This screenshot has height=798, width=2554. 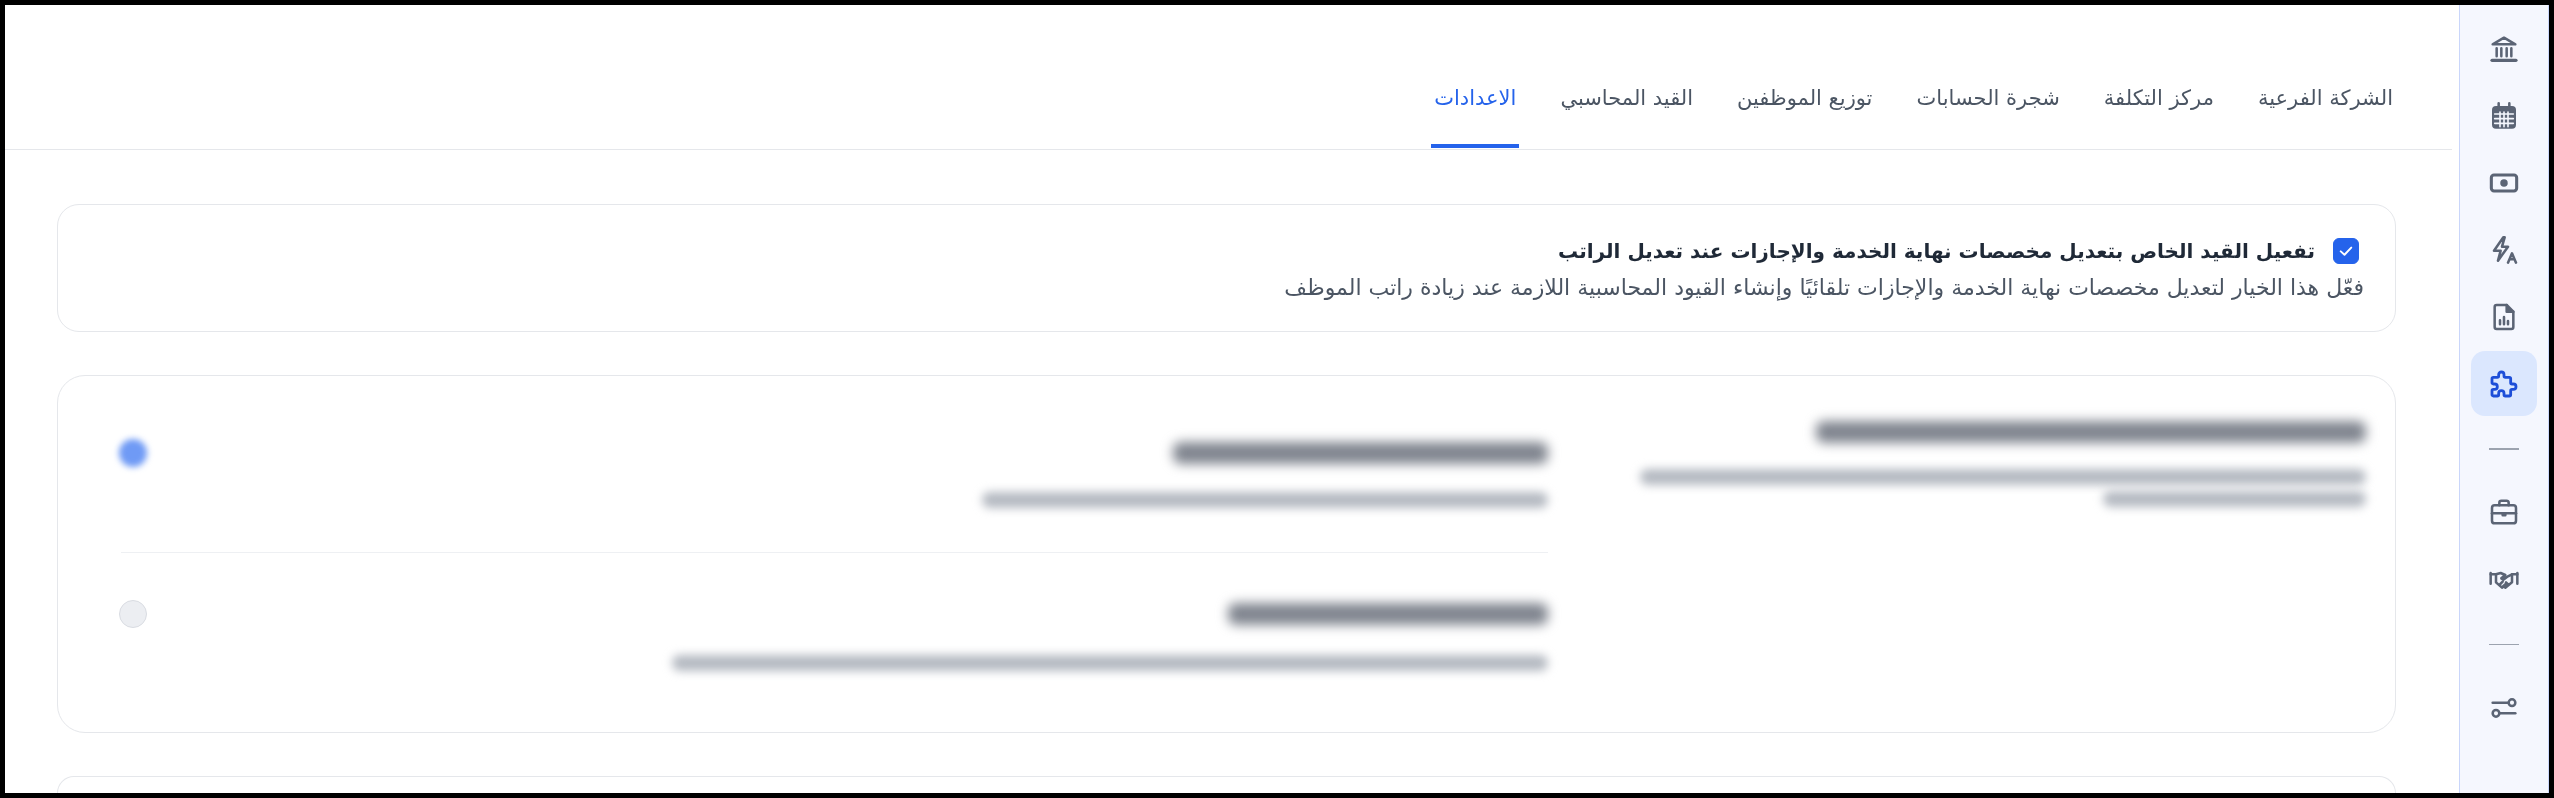 What do you see at coordinates (1936, 251) in the screenshot?
I see `setting-title: تفعيل القيد الخاص بتعديل مخصصات نهاية الخدمة والإجازات عند تعديل الراتب` at bounding box center [1936, 251].